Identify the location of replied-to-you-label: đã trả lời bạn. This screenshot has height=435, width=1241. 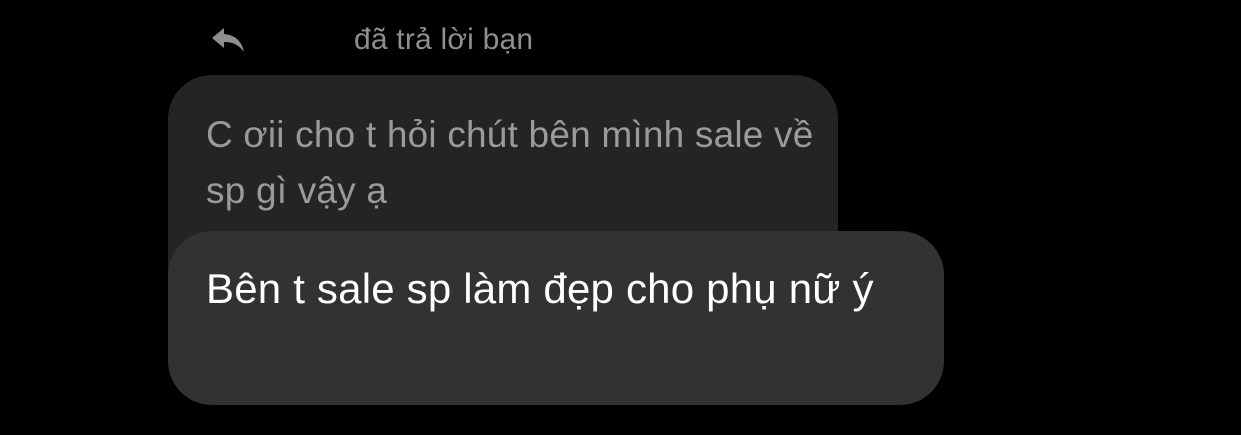
(444, 39).